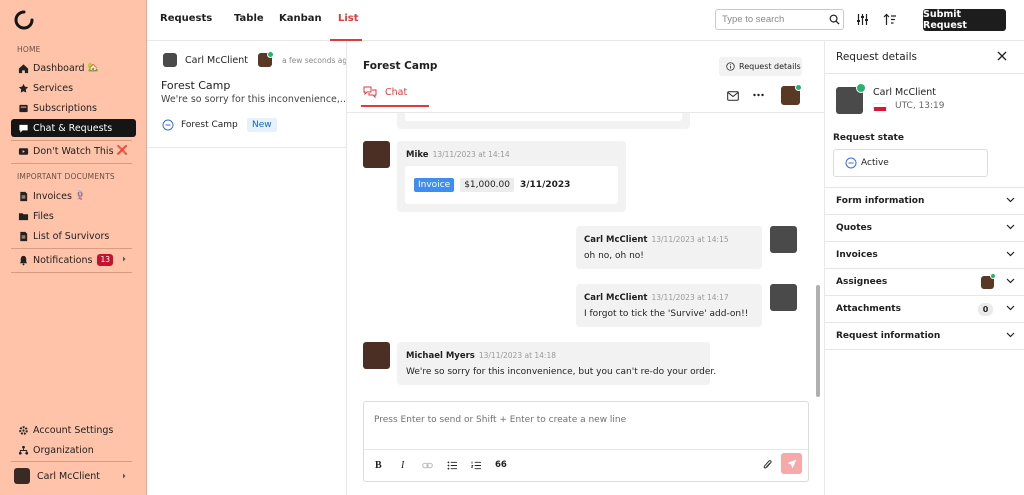  What do you see at coordinates (868, 138) in the screenshot?
I see `request-state-label: Request state` at bounding box center [868, 138].